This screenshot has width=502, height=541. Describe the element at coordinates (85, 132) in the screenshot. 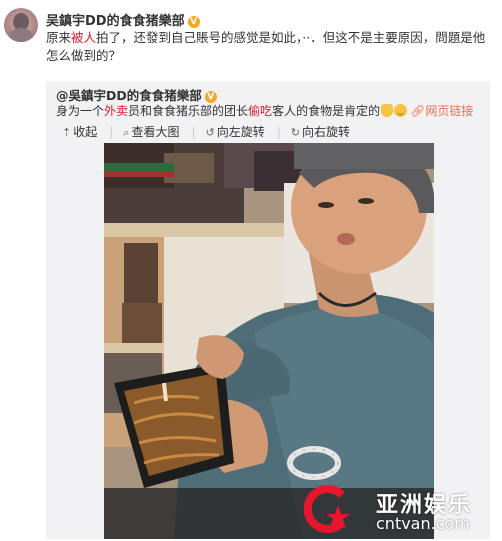

I see `collapse-label: 收起` at that location.